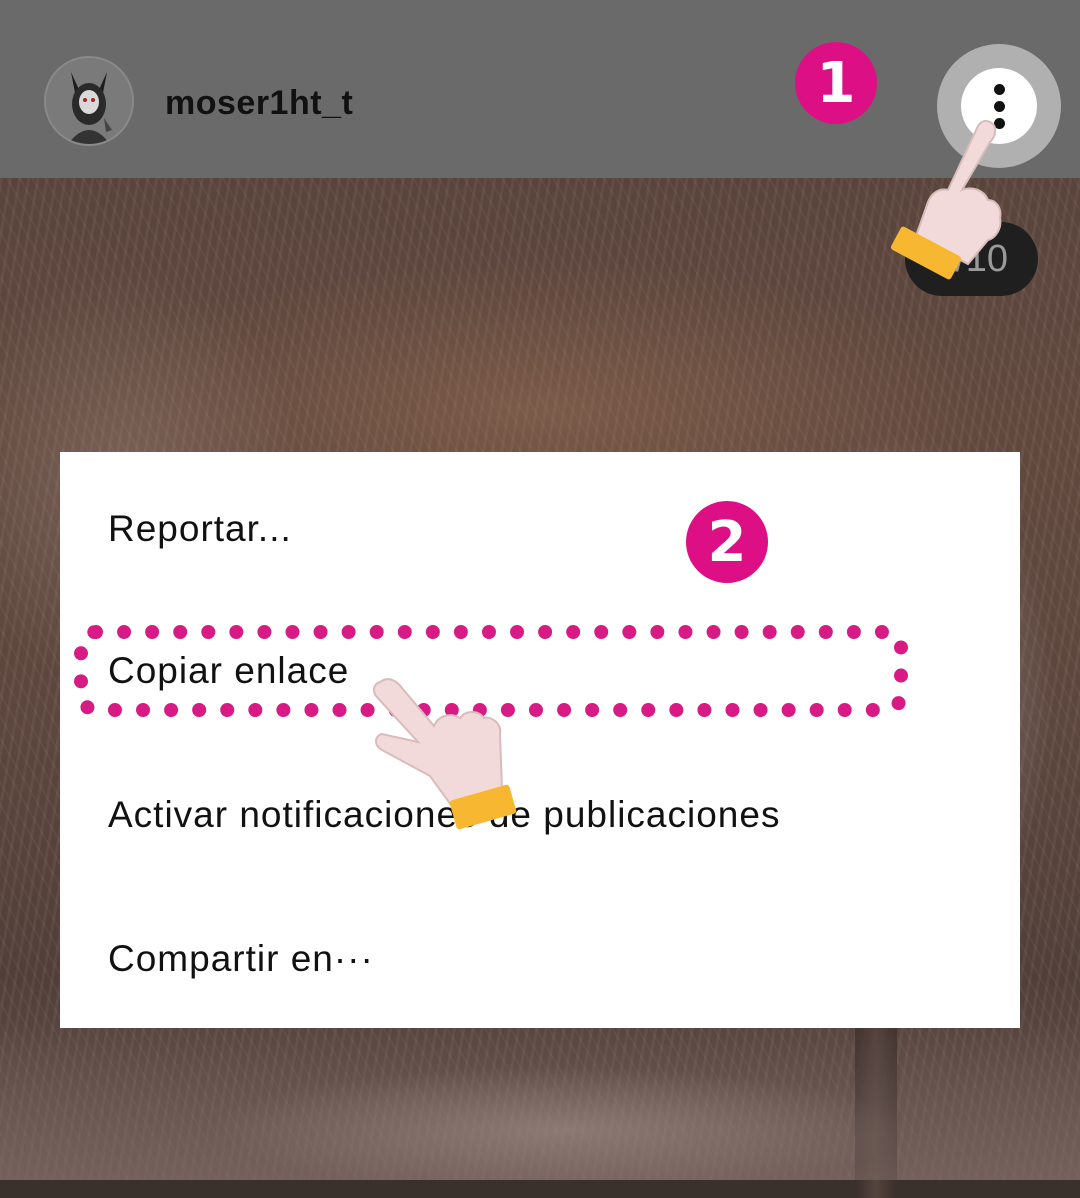 The height and width of the screenshot is (1198, 1080). Describe the element at coordinates (836, 83) in the screenshot. I see `step-1-badge: 1` at that location.